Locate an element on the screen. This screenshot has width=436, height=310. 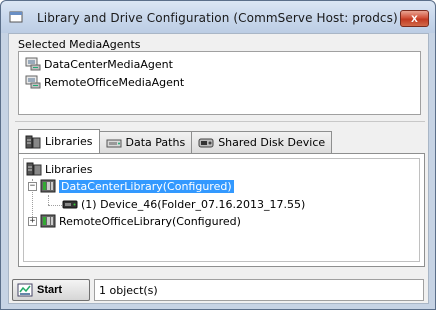
tree-node-label: (1) Device_46(Folder_07.16.2013_17.55) is located at coordinates (193, 204).